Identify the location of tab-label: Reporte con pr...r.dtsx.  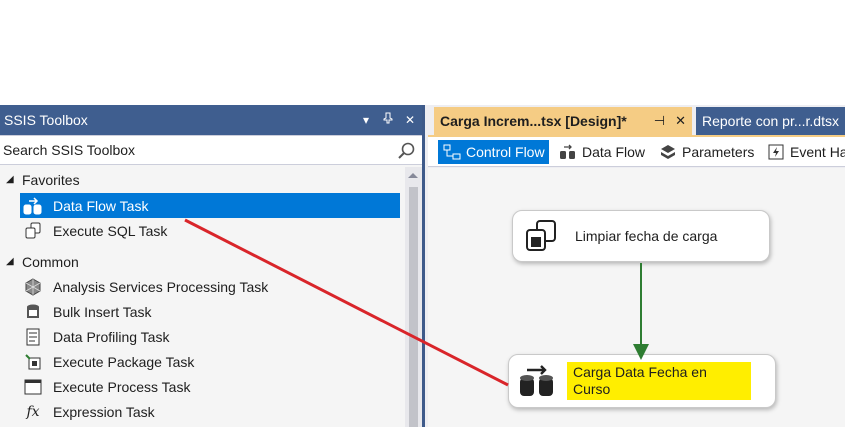
(770, 121).